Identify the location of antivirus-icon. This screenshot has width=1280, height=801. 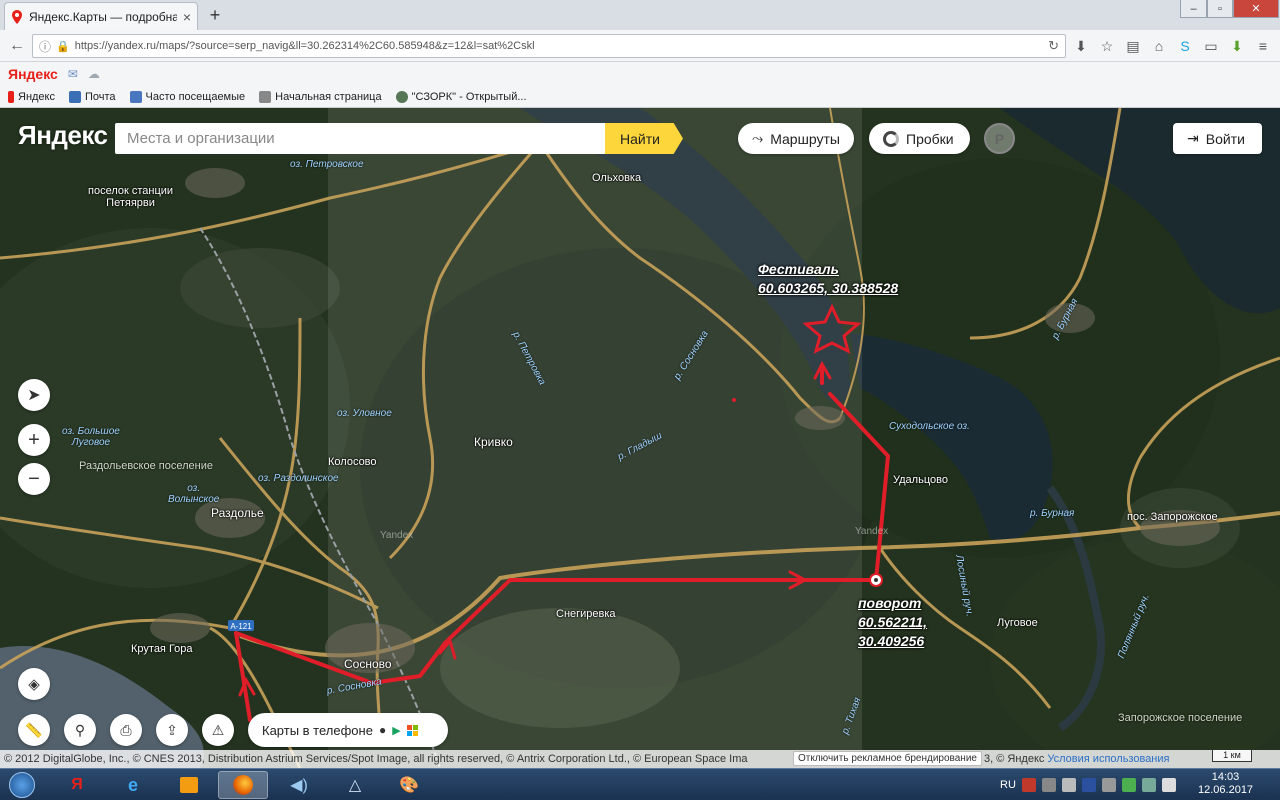
(1028, 785).